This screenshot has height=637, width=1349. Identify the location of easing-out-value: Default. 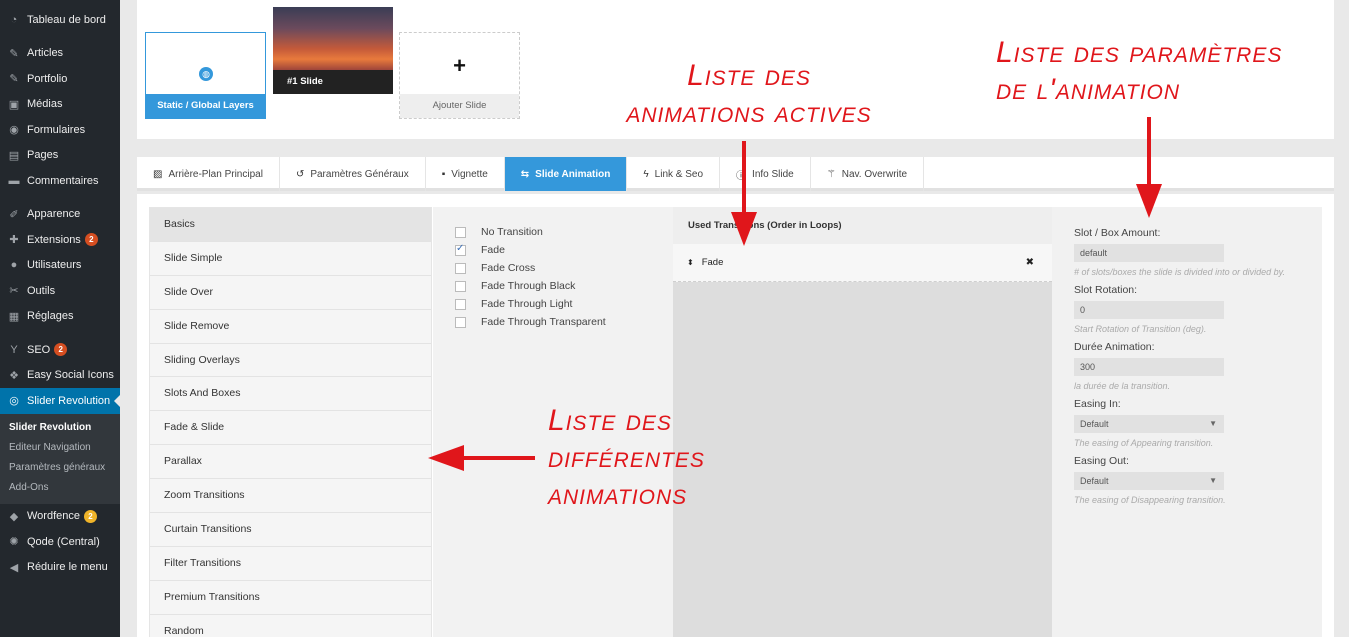
(1094, 481).